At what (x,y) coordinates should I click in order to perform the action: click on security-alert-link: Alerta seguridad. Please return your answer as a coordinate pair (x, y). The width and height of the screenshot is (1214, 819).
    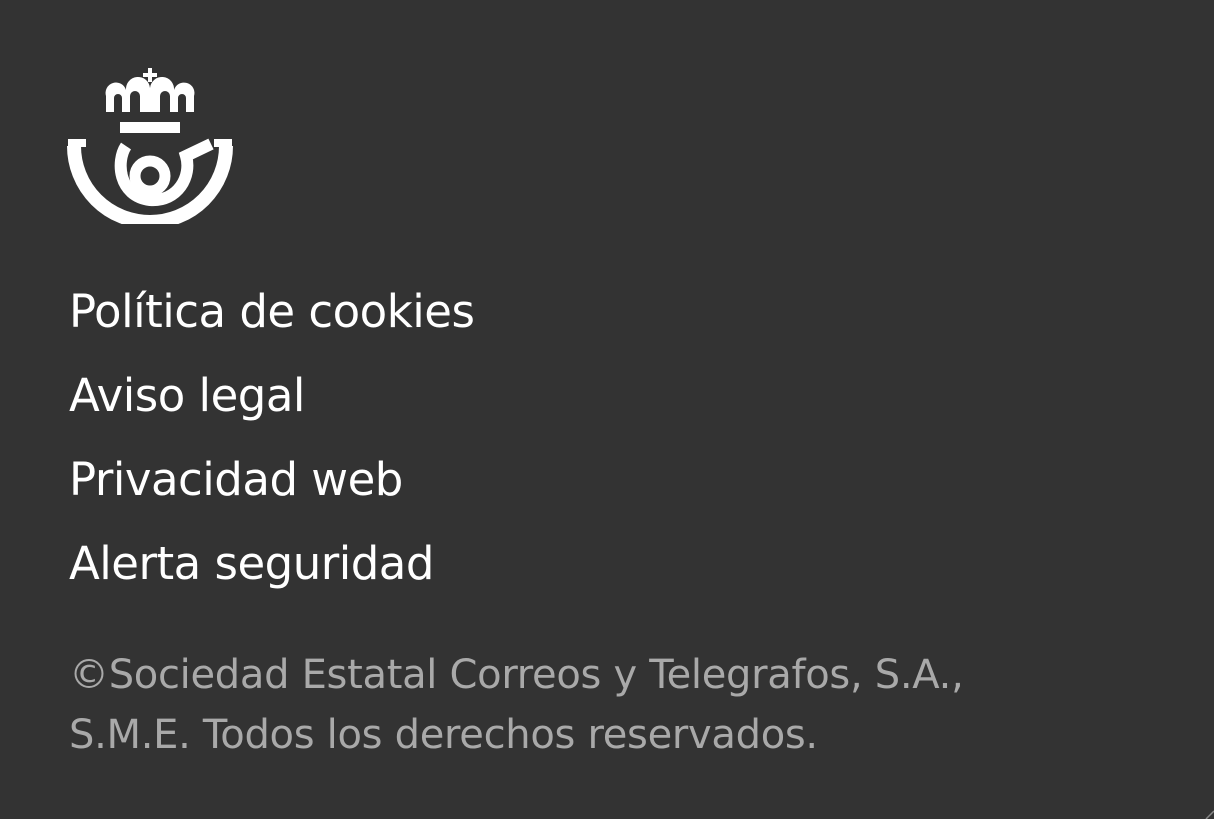
    Looking at the image, I should click on (271, 564).